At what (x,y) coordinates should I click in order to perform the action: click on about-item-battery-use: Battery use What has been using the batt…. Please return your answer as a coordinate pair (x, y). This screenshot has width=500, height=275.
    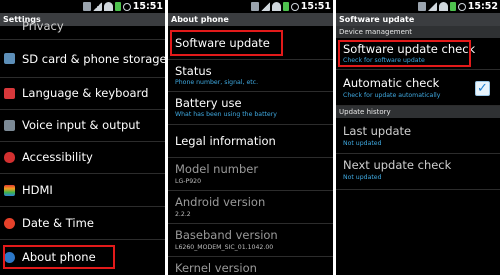
    Looking at the image, I should click on (250, 108).